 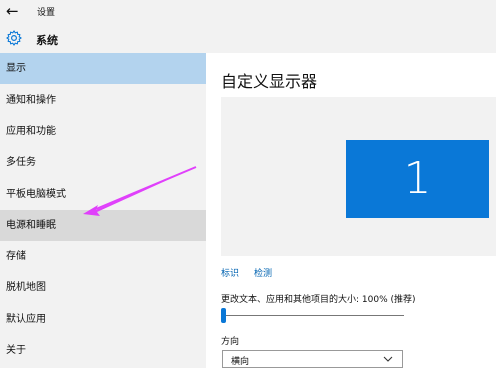 I want to click on sidebar-item-power-sleep: 电源和睡眠, so click(x=103, y=225).